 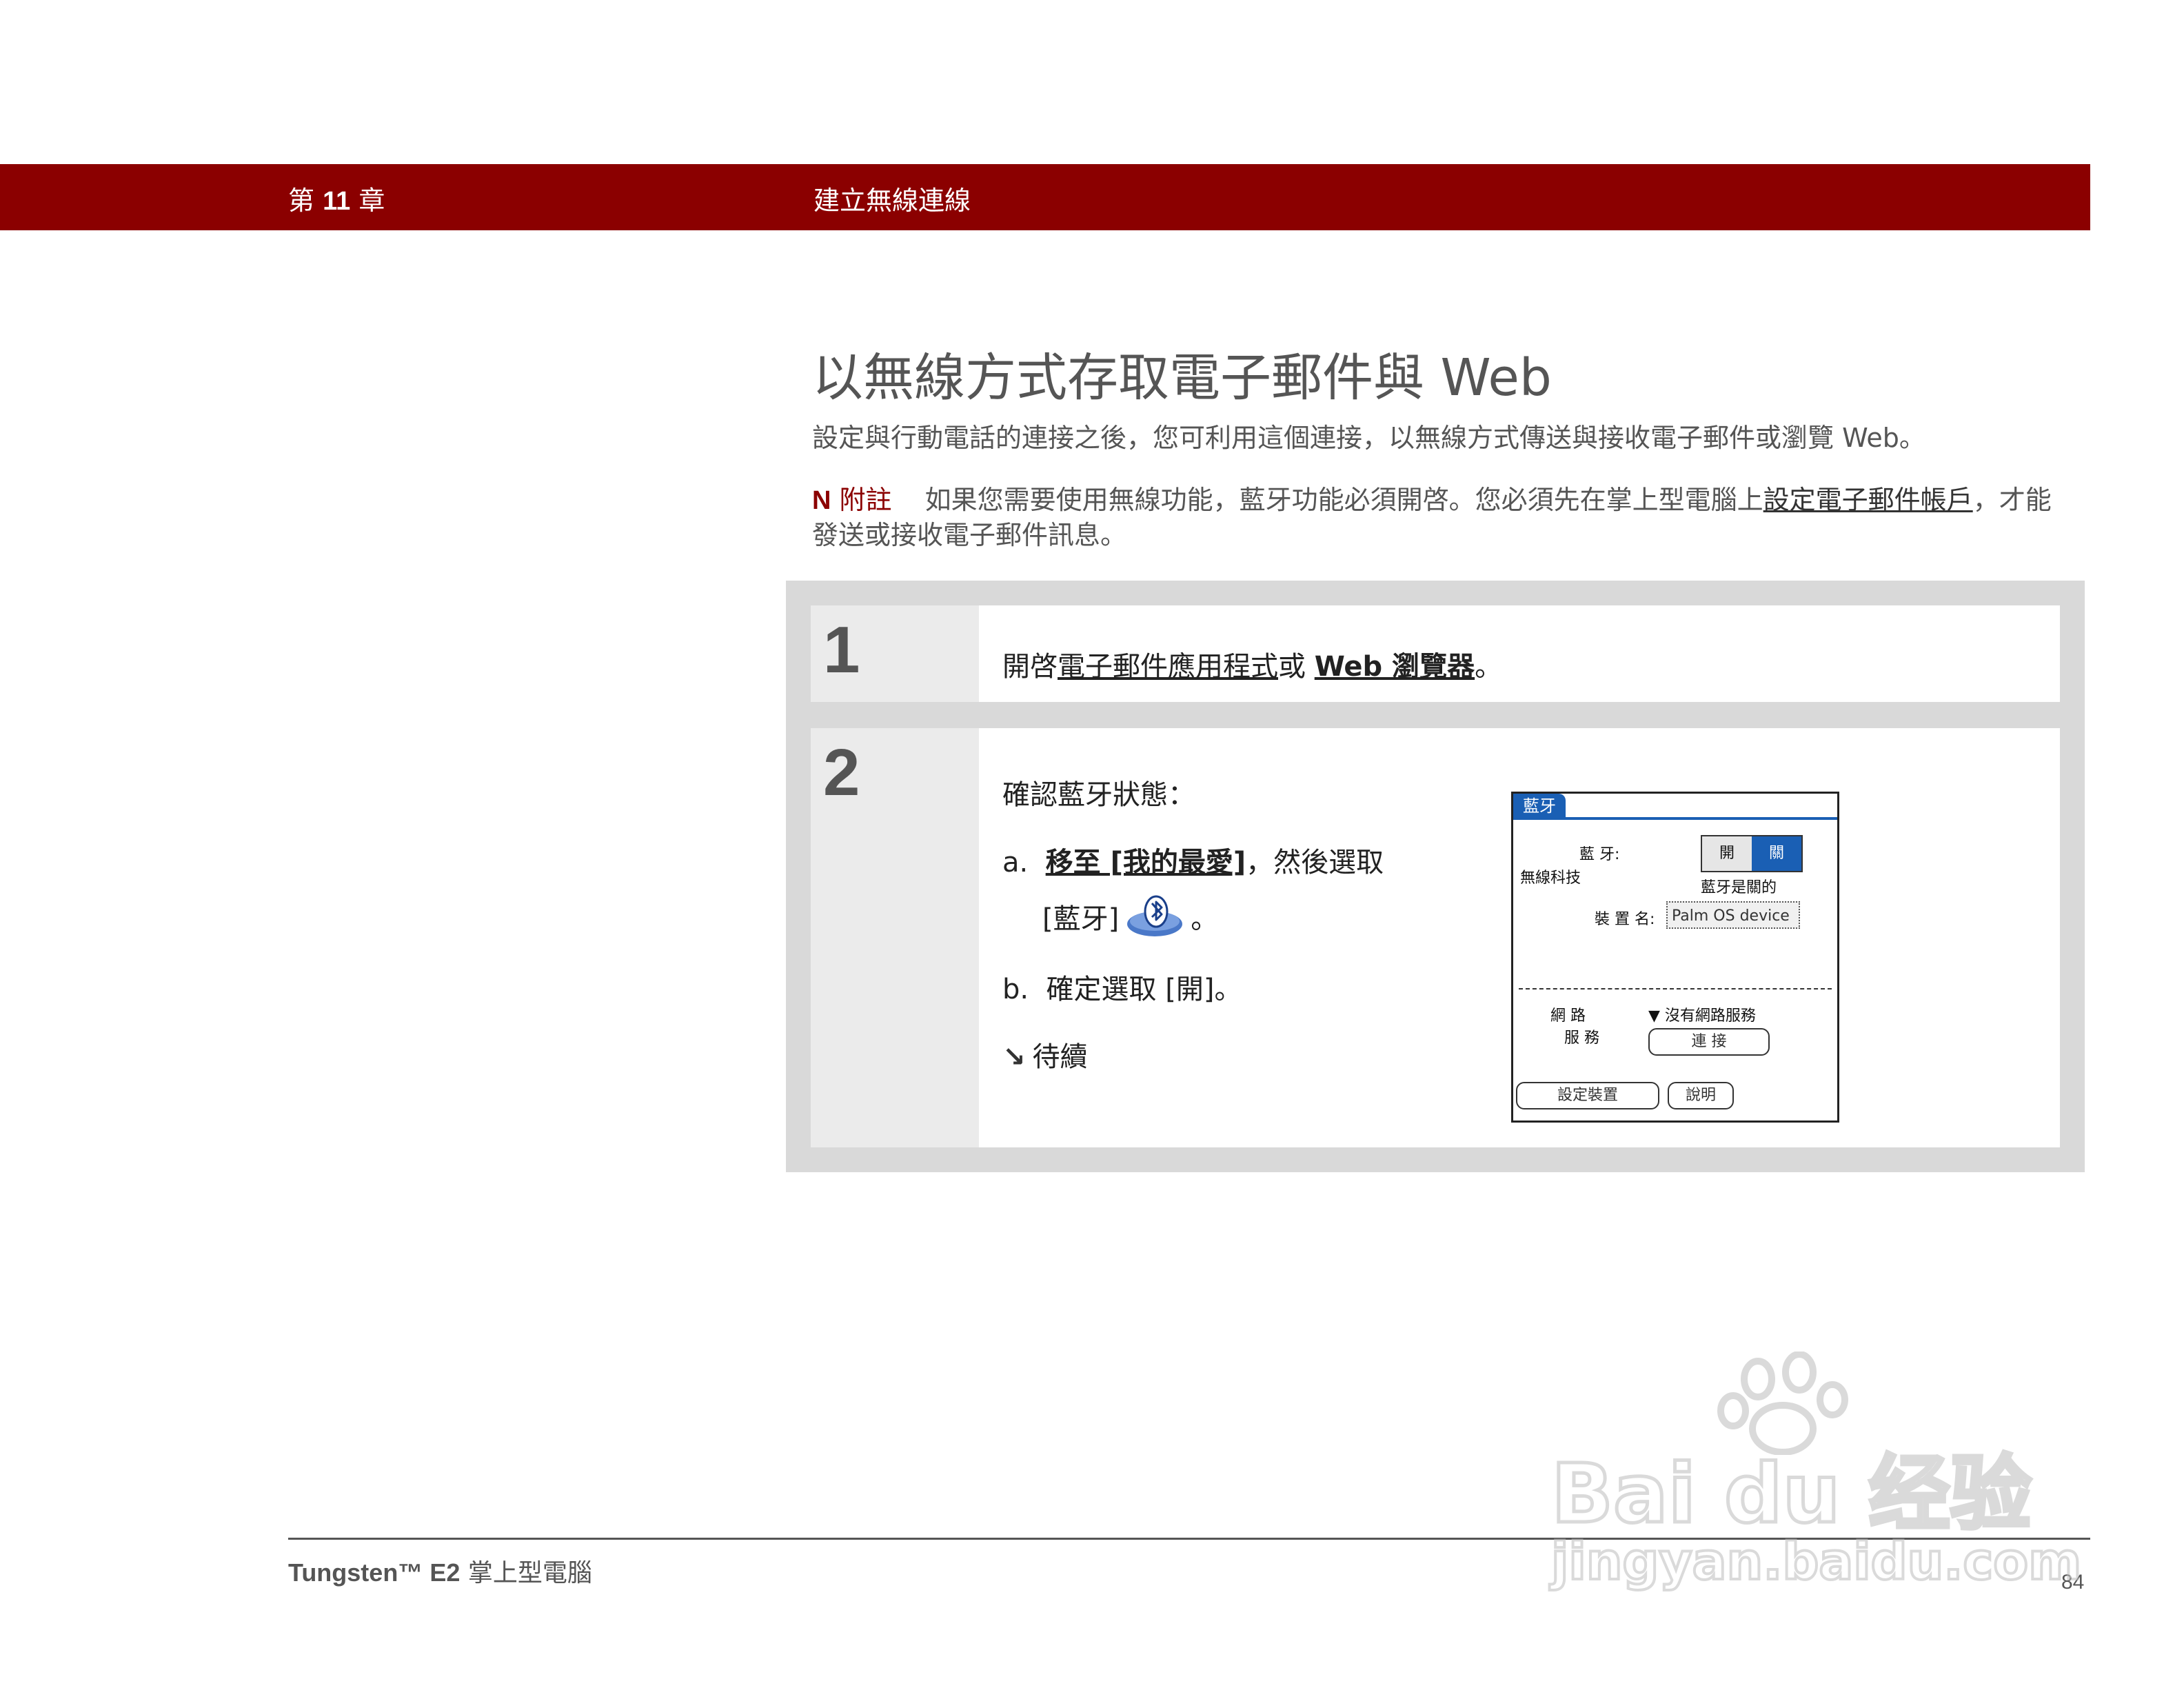 I want to click on email-account-setup-link: 設定電子郵件帳戶, so click(x=1868, y=500).